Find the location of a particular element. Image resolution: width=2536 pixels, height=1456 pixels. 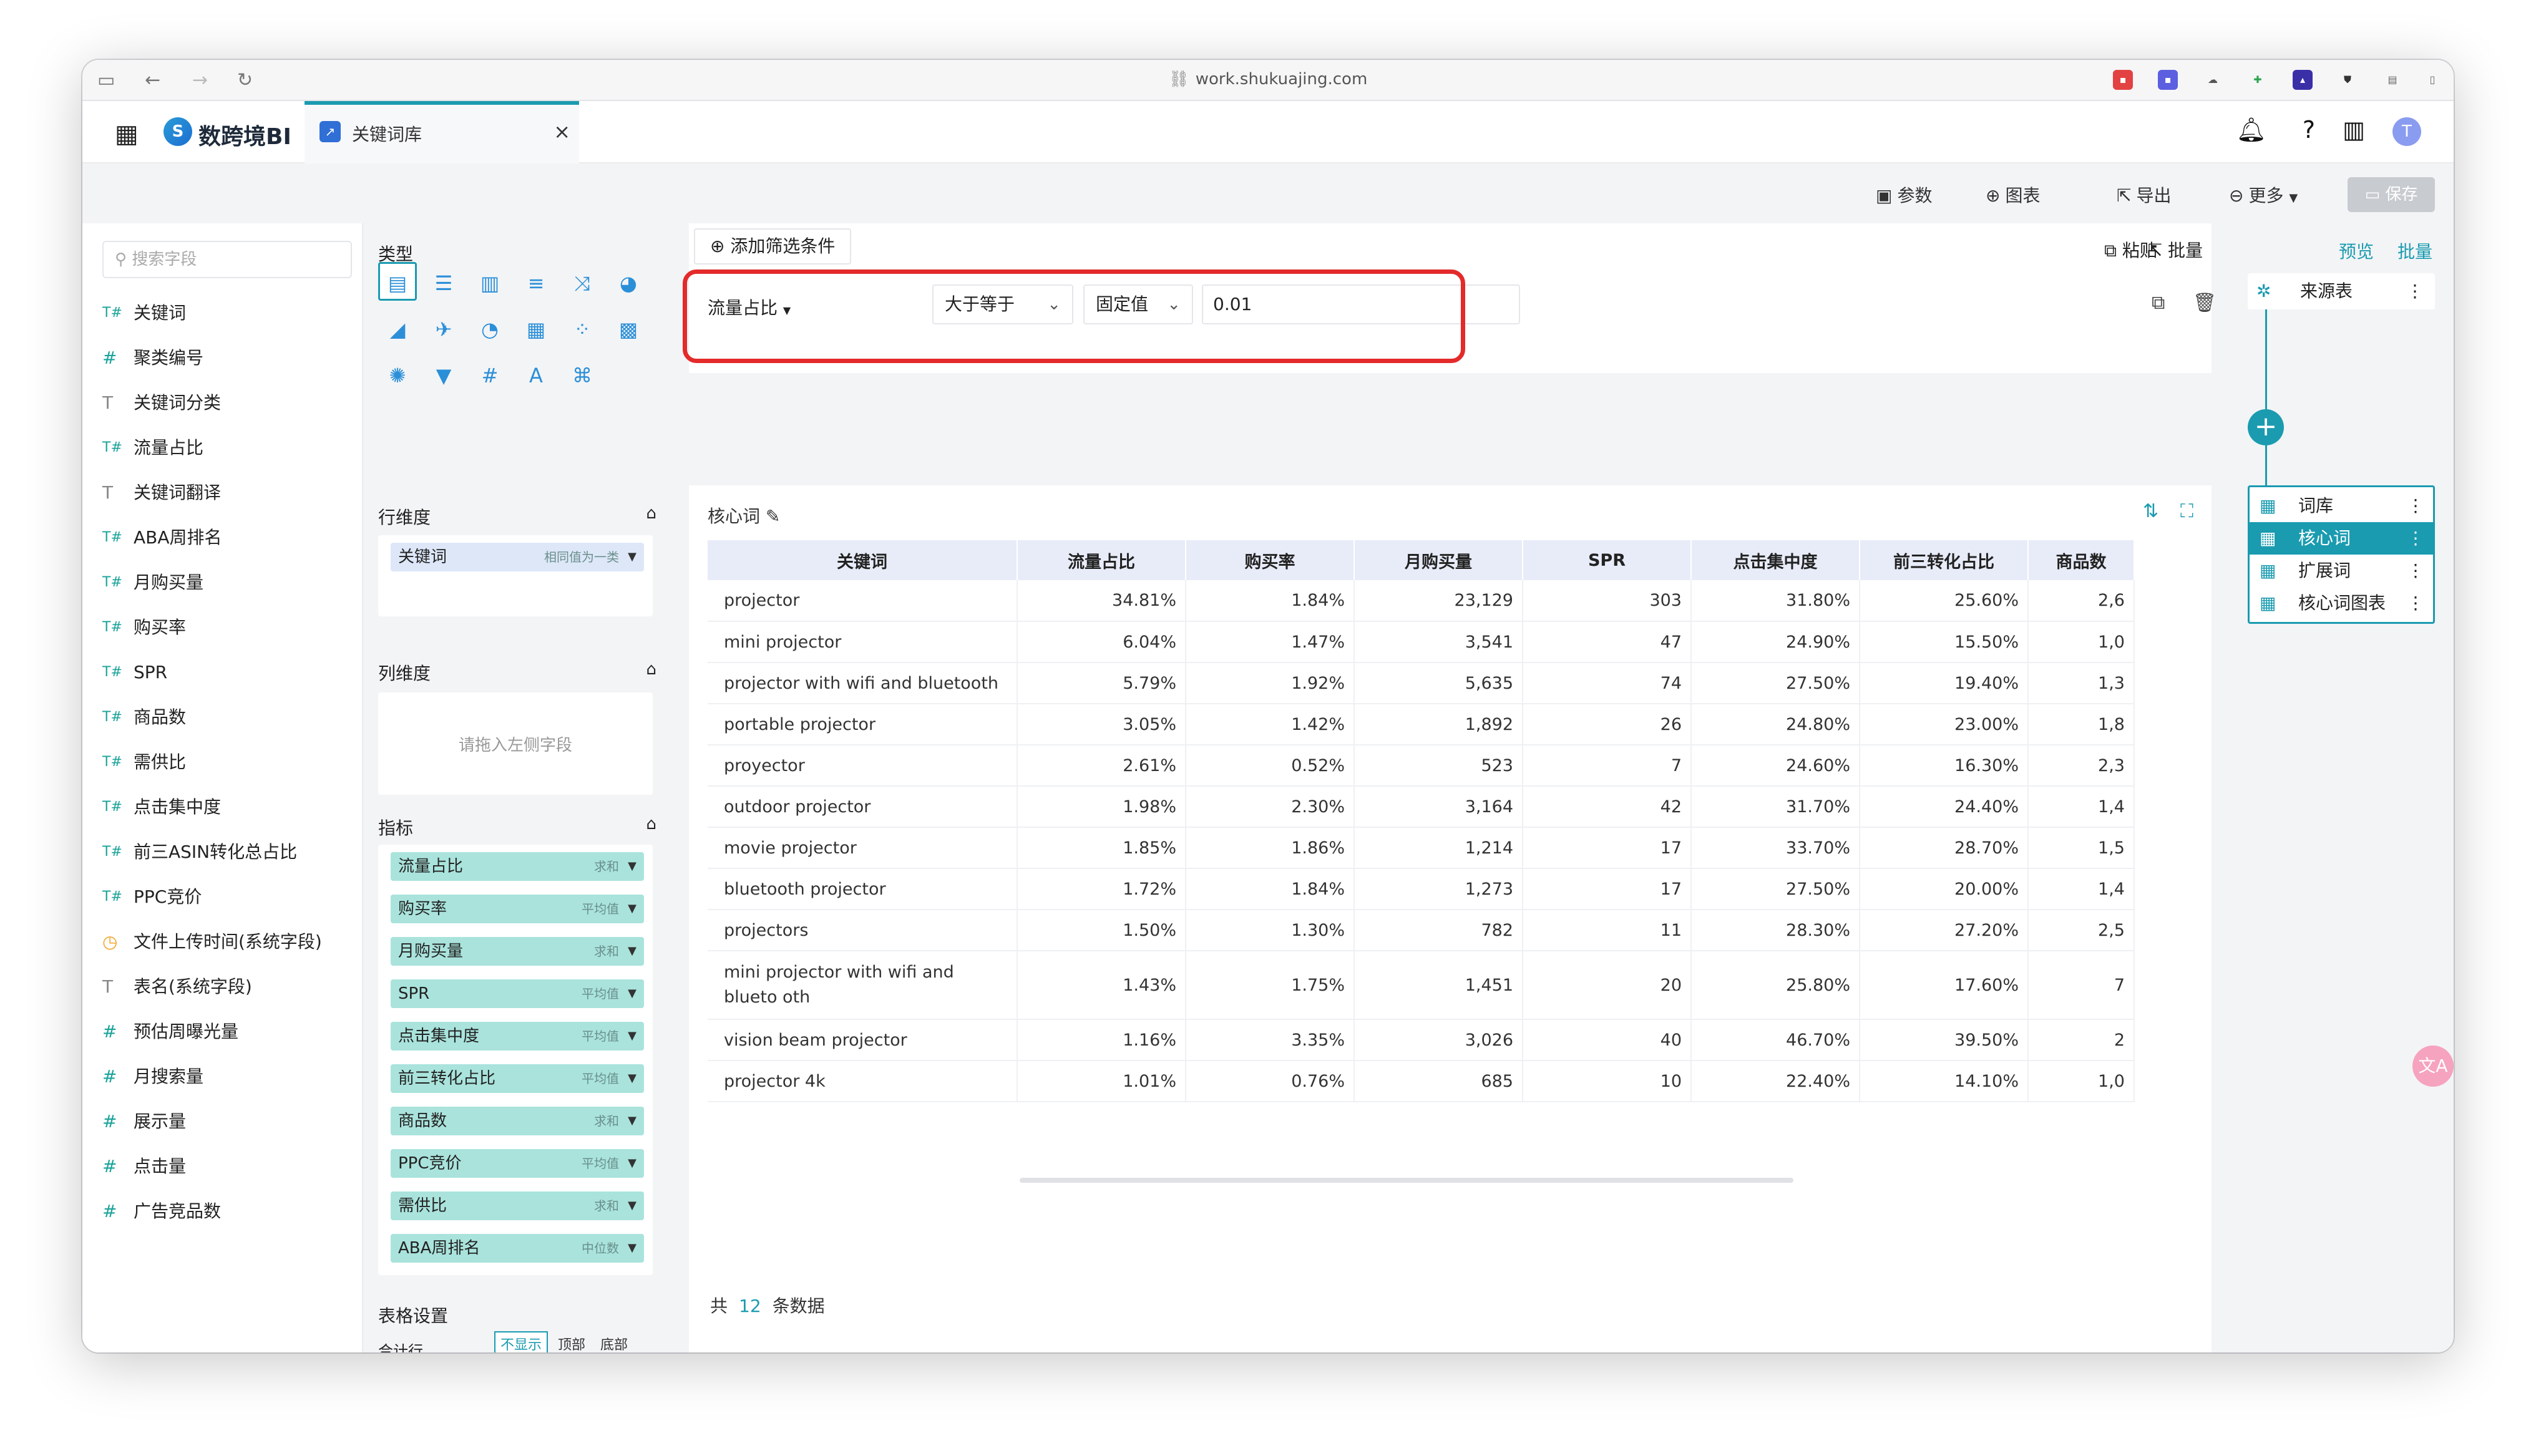

field-item: T# 购买率 is located at coordinates (227, 627).